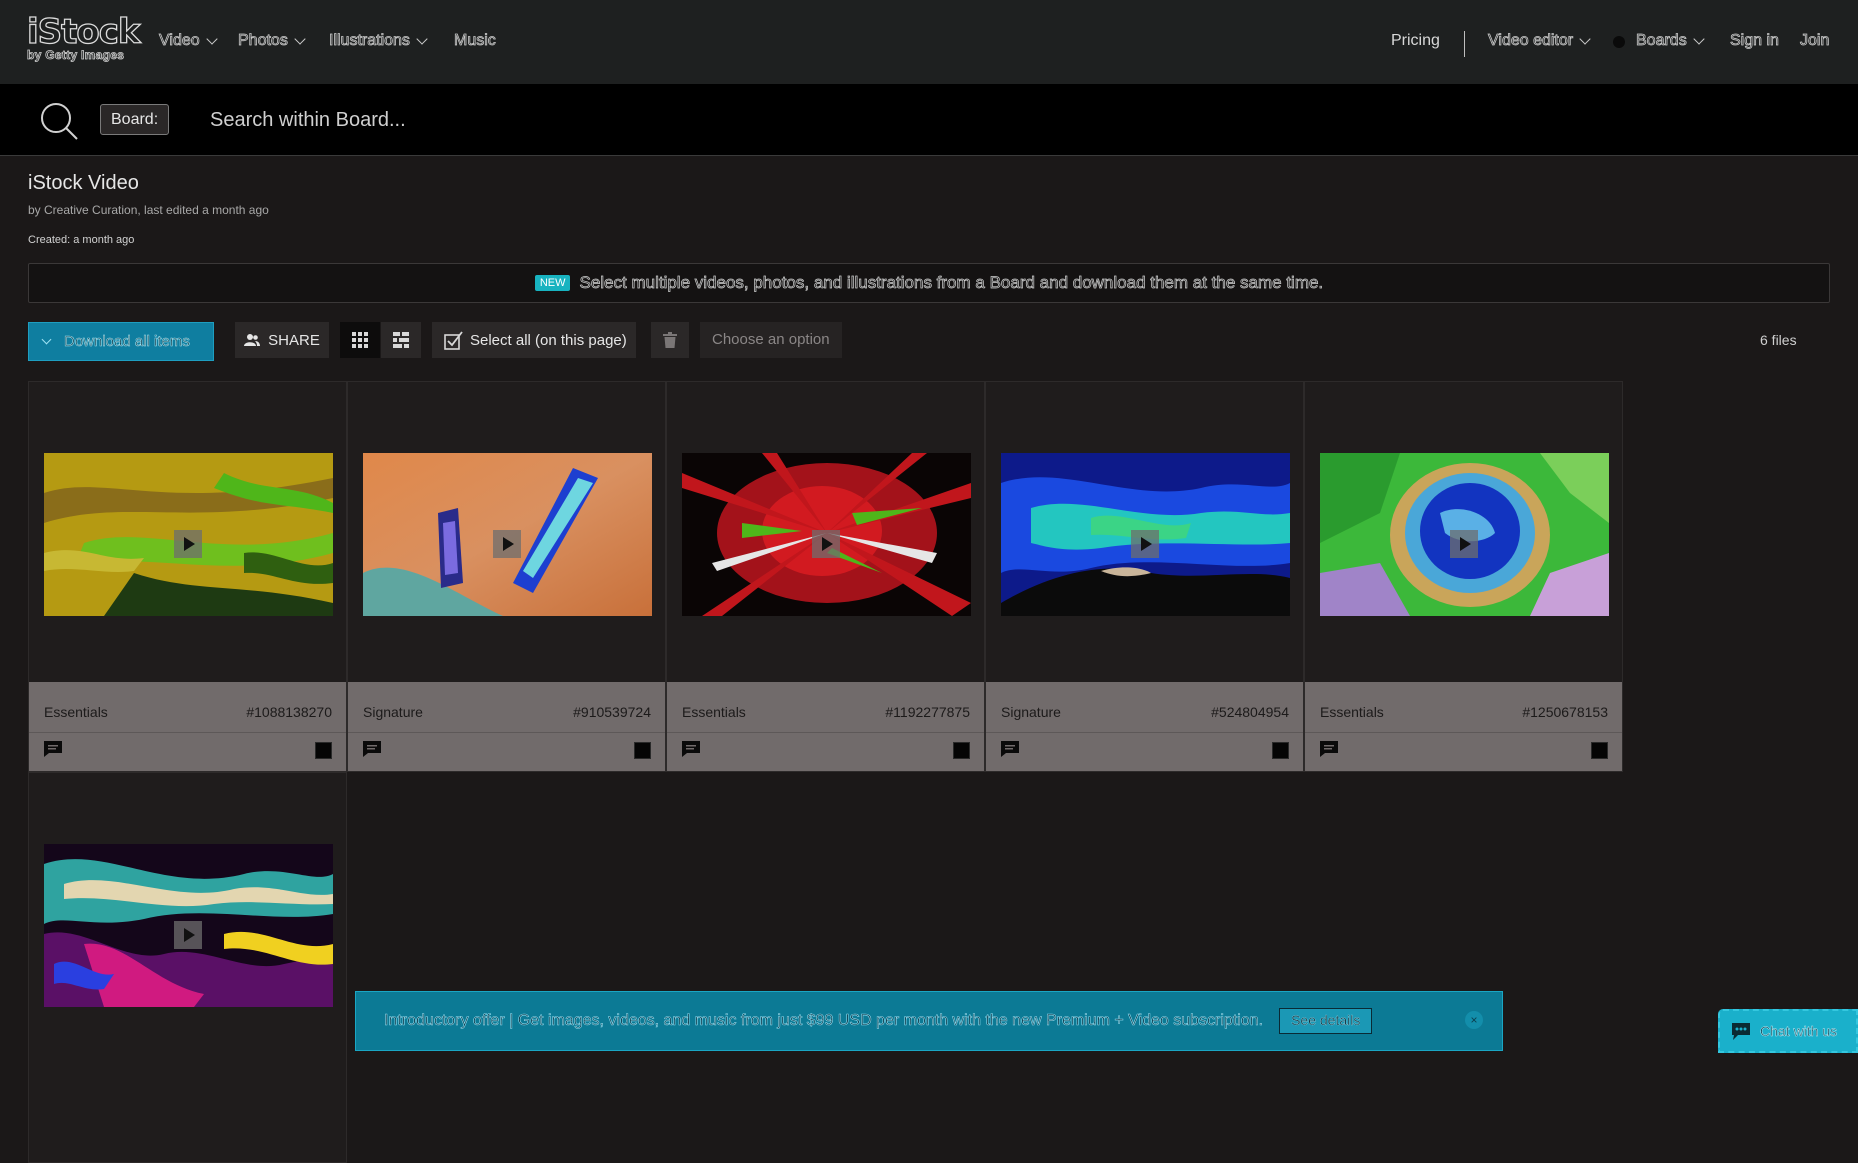 This screenshot has height=1163, width=1858. I want to click on asset-card: Essentials #1192277875, so click(825, 576).